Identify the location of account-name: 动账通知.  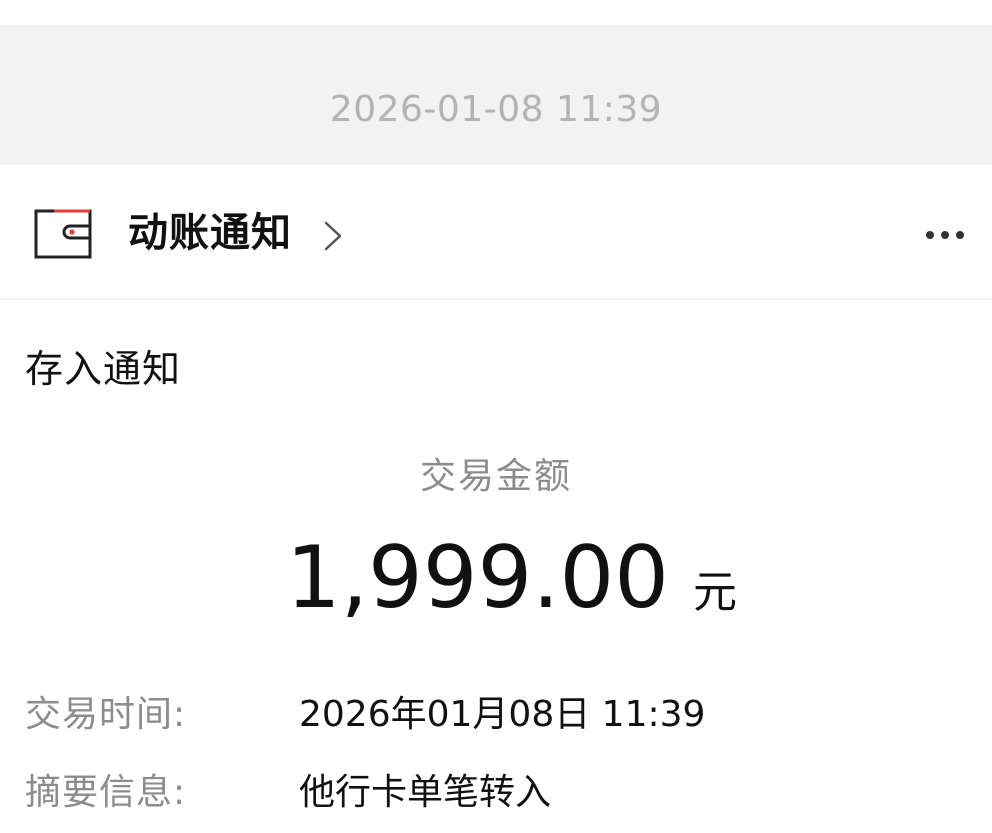
(210, 233).